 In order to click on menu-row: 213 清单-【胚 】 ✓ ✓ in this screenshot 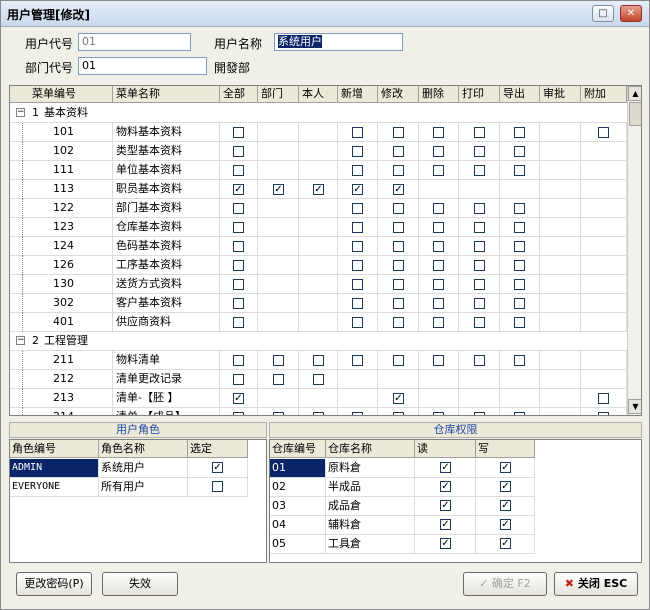, I will do `click(318, 398)`.